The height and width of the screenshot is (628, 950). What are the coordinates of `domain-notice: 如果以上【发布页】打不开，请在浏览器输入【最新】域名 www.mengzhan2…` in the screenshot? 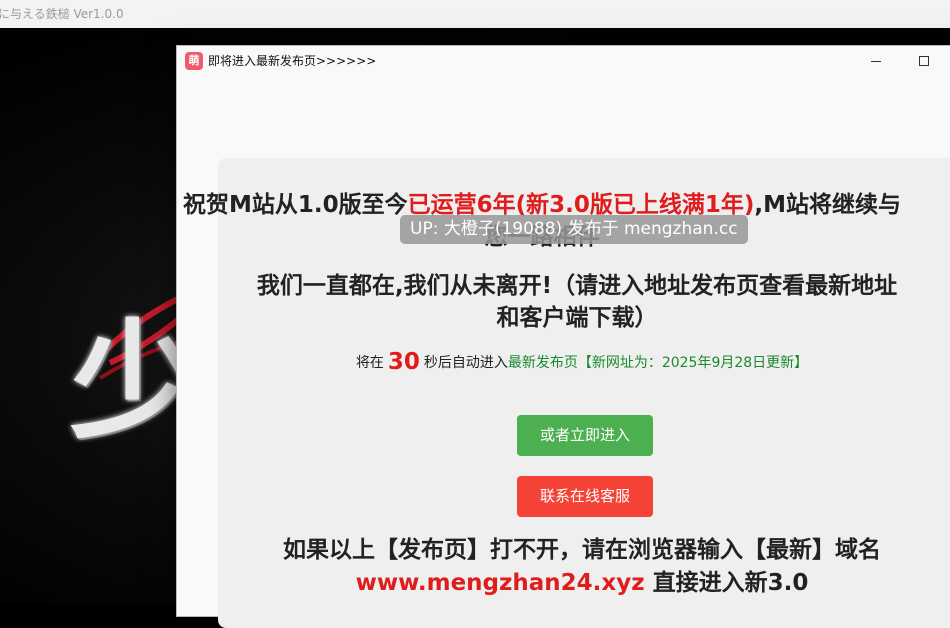 It's located at (563, 567).